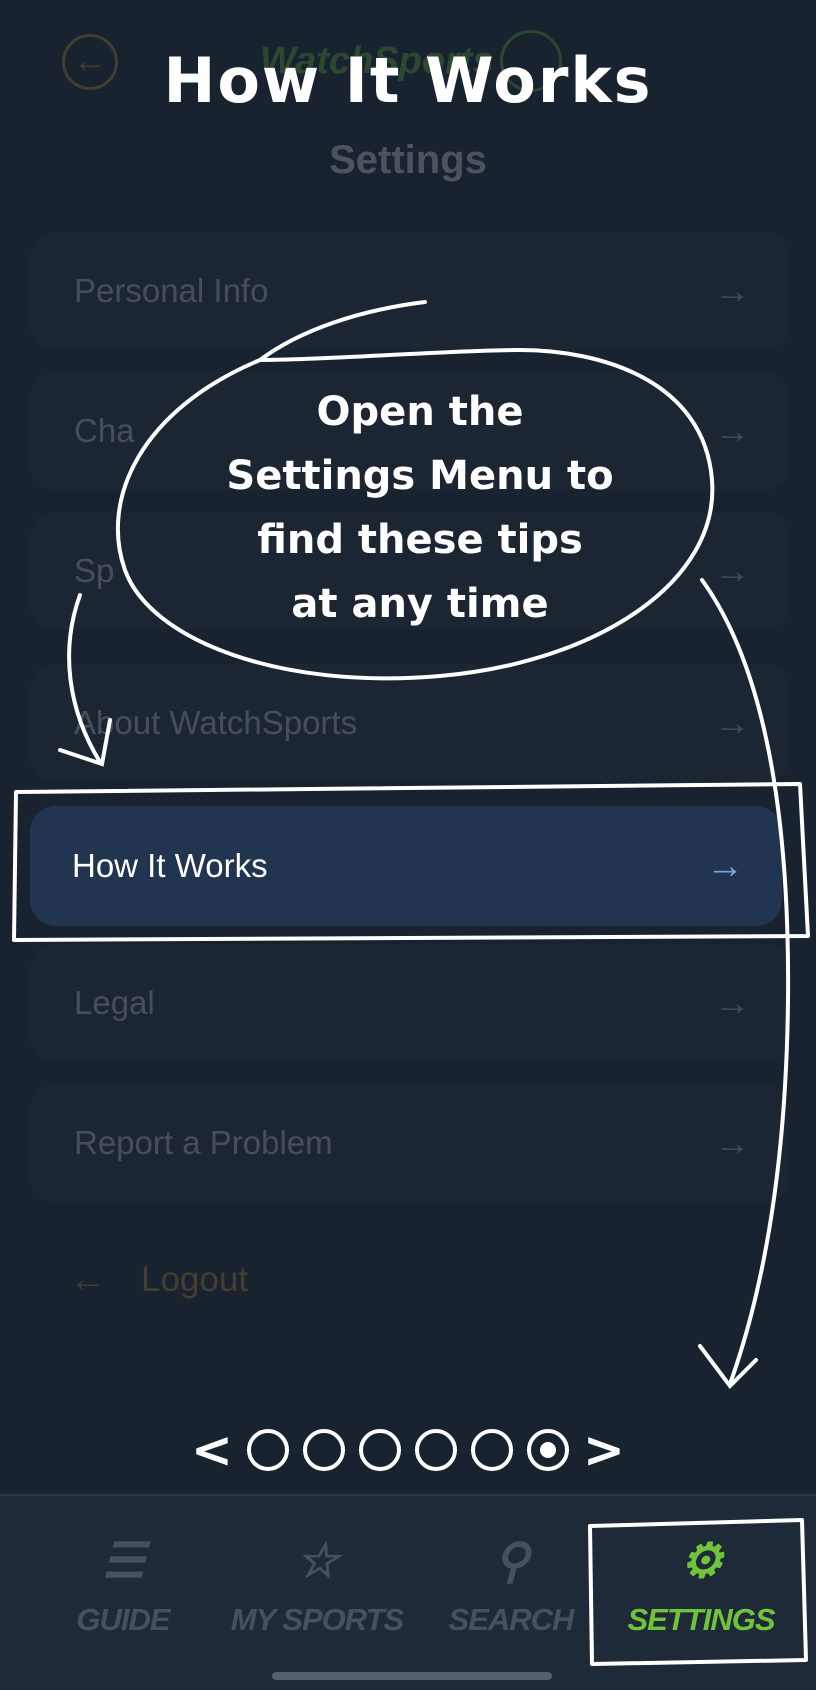  Describe the element at coordinates (195, 1279) in the screenshot. I see `logout-label: Logout` at that location.